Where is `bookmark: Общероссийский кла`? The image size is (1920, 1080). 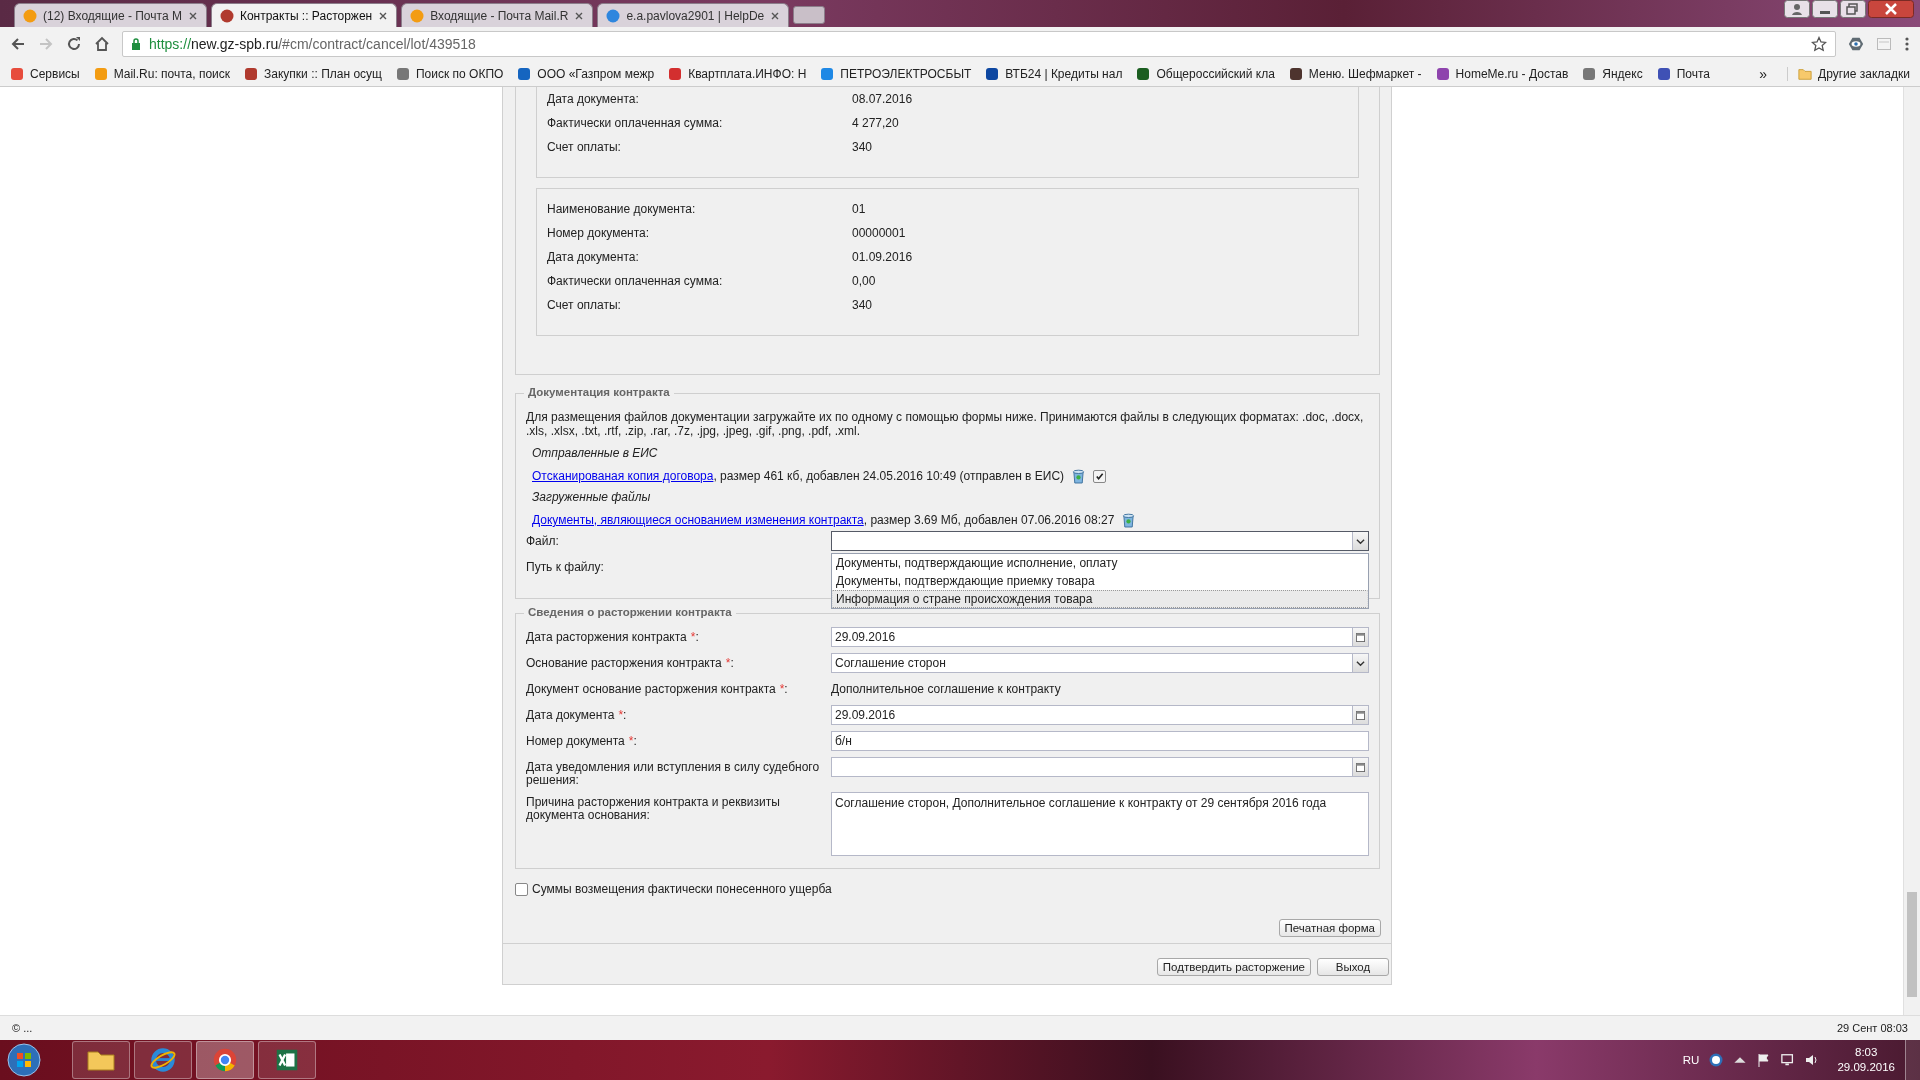
bookmark: Общероссийский кла is located at coordinates (1205, 73).